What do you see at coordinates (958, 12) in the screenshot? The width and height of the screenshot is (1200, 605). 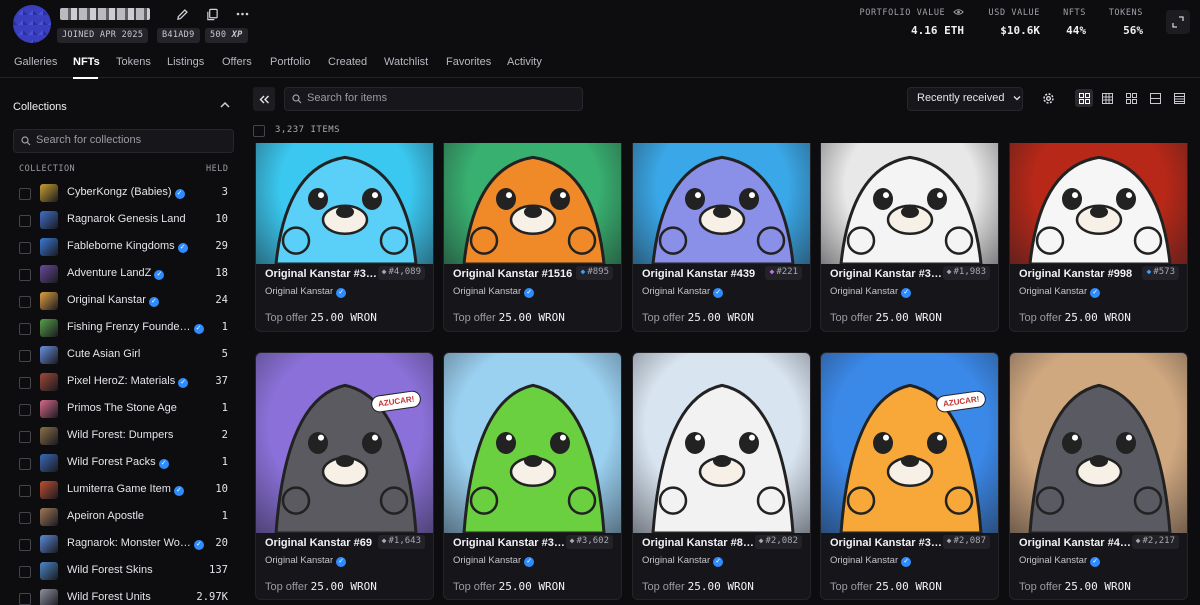 I see `eye-icon` at bounding box center [958, 12].